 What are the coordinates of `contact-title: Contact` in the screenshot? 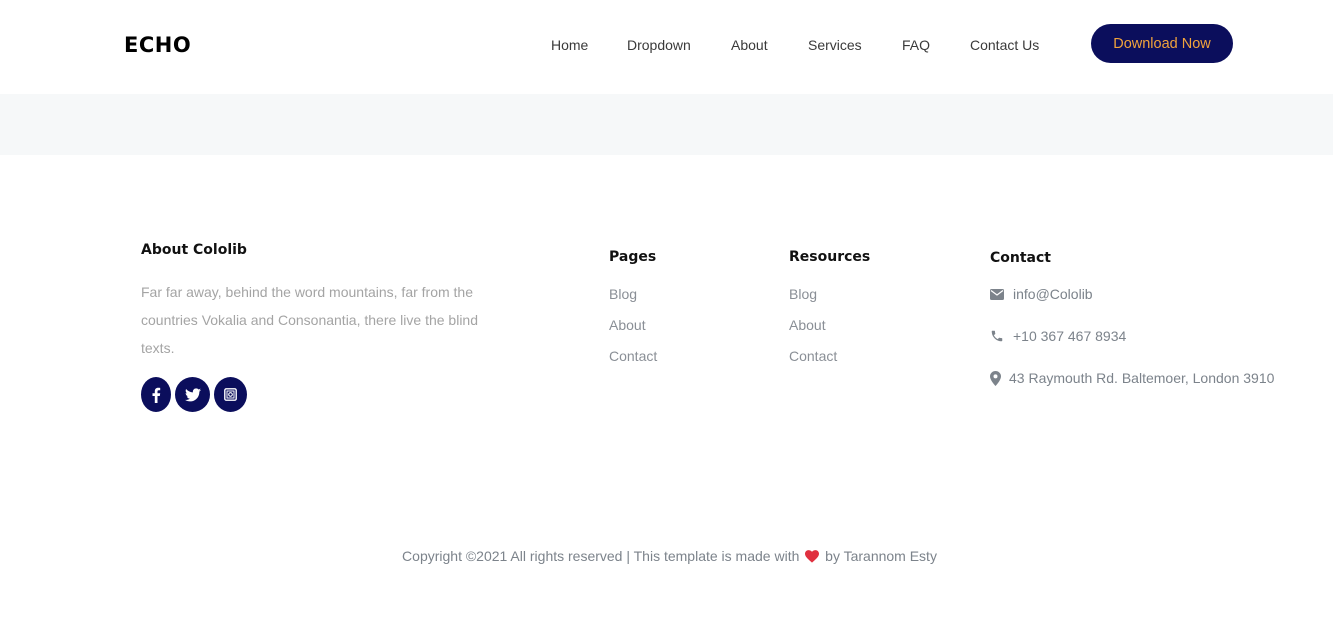 It's located at (1020, 258).